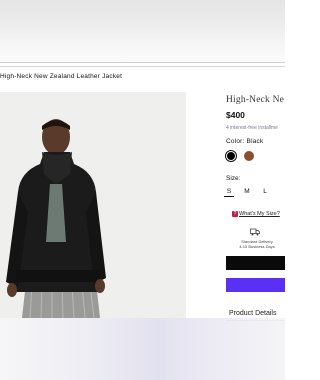  Describe the element at coordinates (249, 156) in the screenshot. I see `color-swatch-brown` at that location.